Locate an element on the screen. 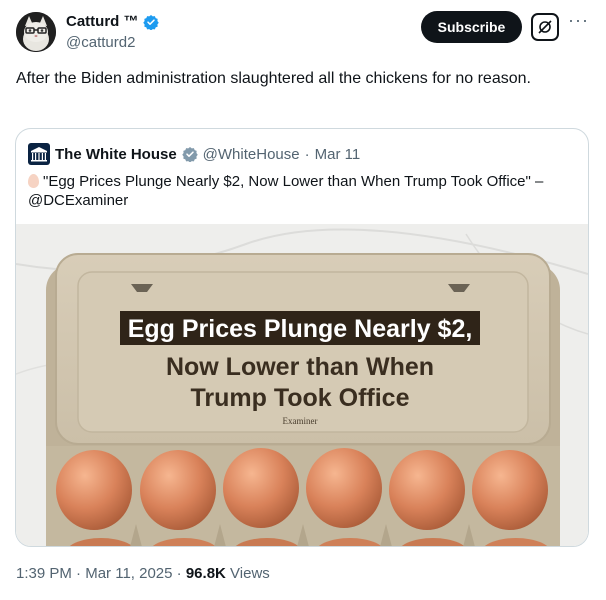  quote-handle: @WhiteHouse is located at coordinates (251, 154).